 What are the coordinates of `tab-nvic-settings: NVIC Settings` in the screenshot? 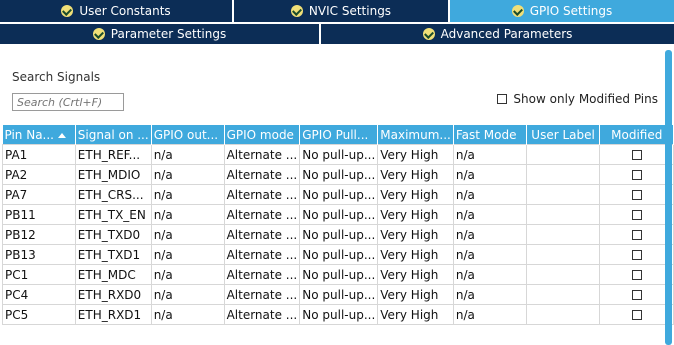 It's located at (342, 11).